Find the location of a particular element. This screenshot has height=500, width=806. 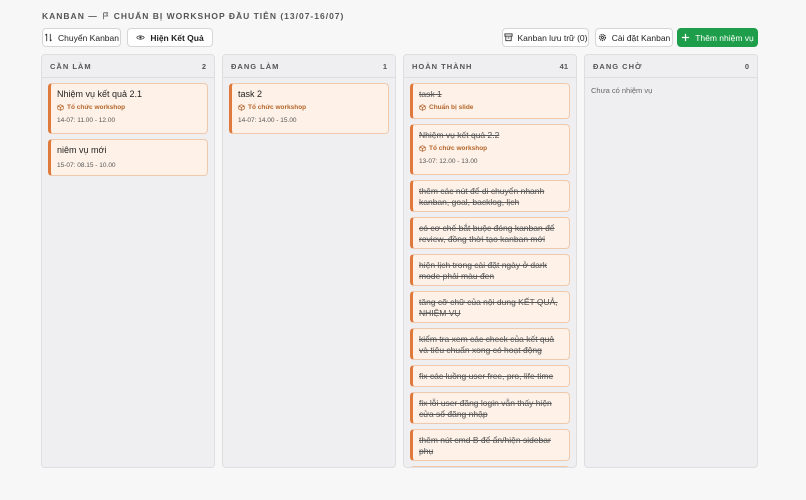

flag-icon is located at coordinates (105, 16).